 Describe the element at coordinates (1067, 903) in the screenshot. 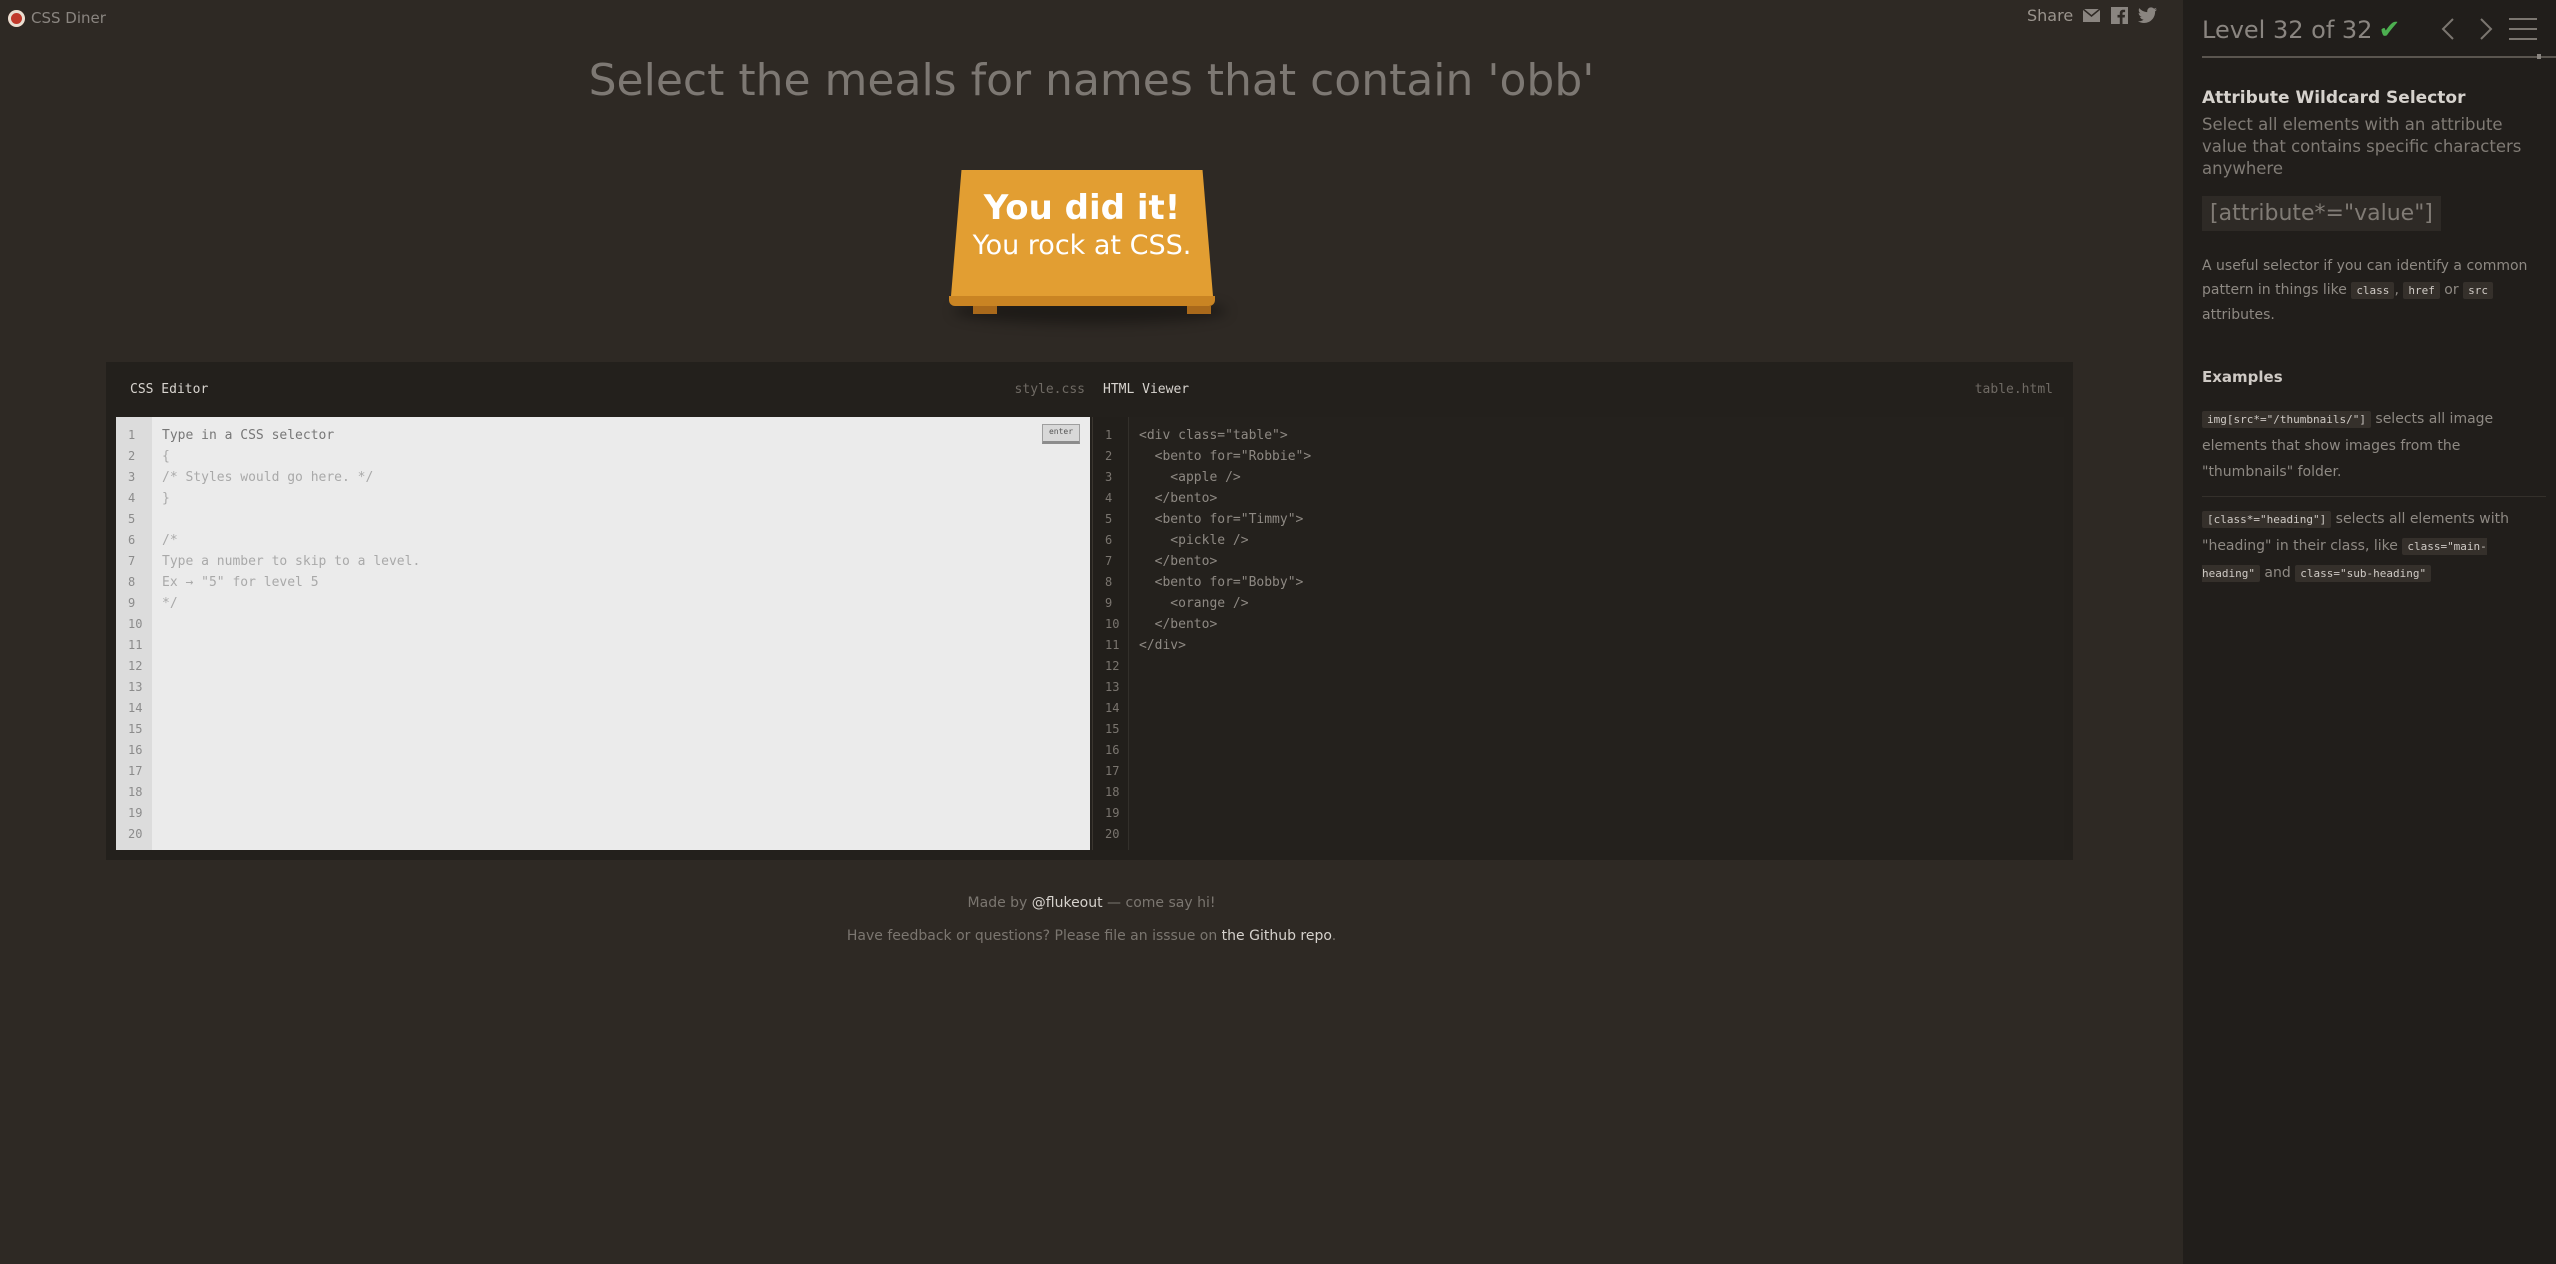

I see `flukeout-link: @flukeout` at that location.